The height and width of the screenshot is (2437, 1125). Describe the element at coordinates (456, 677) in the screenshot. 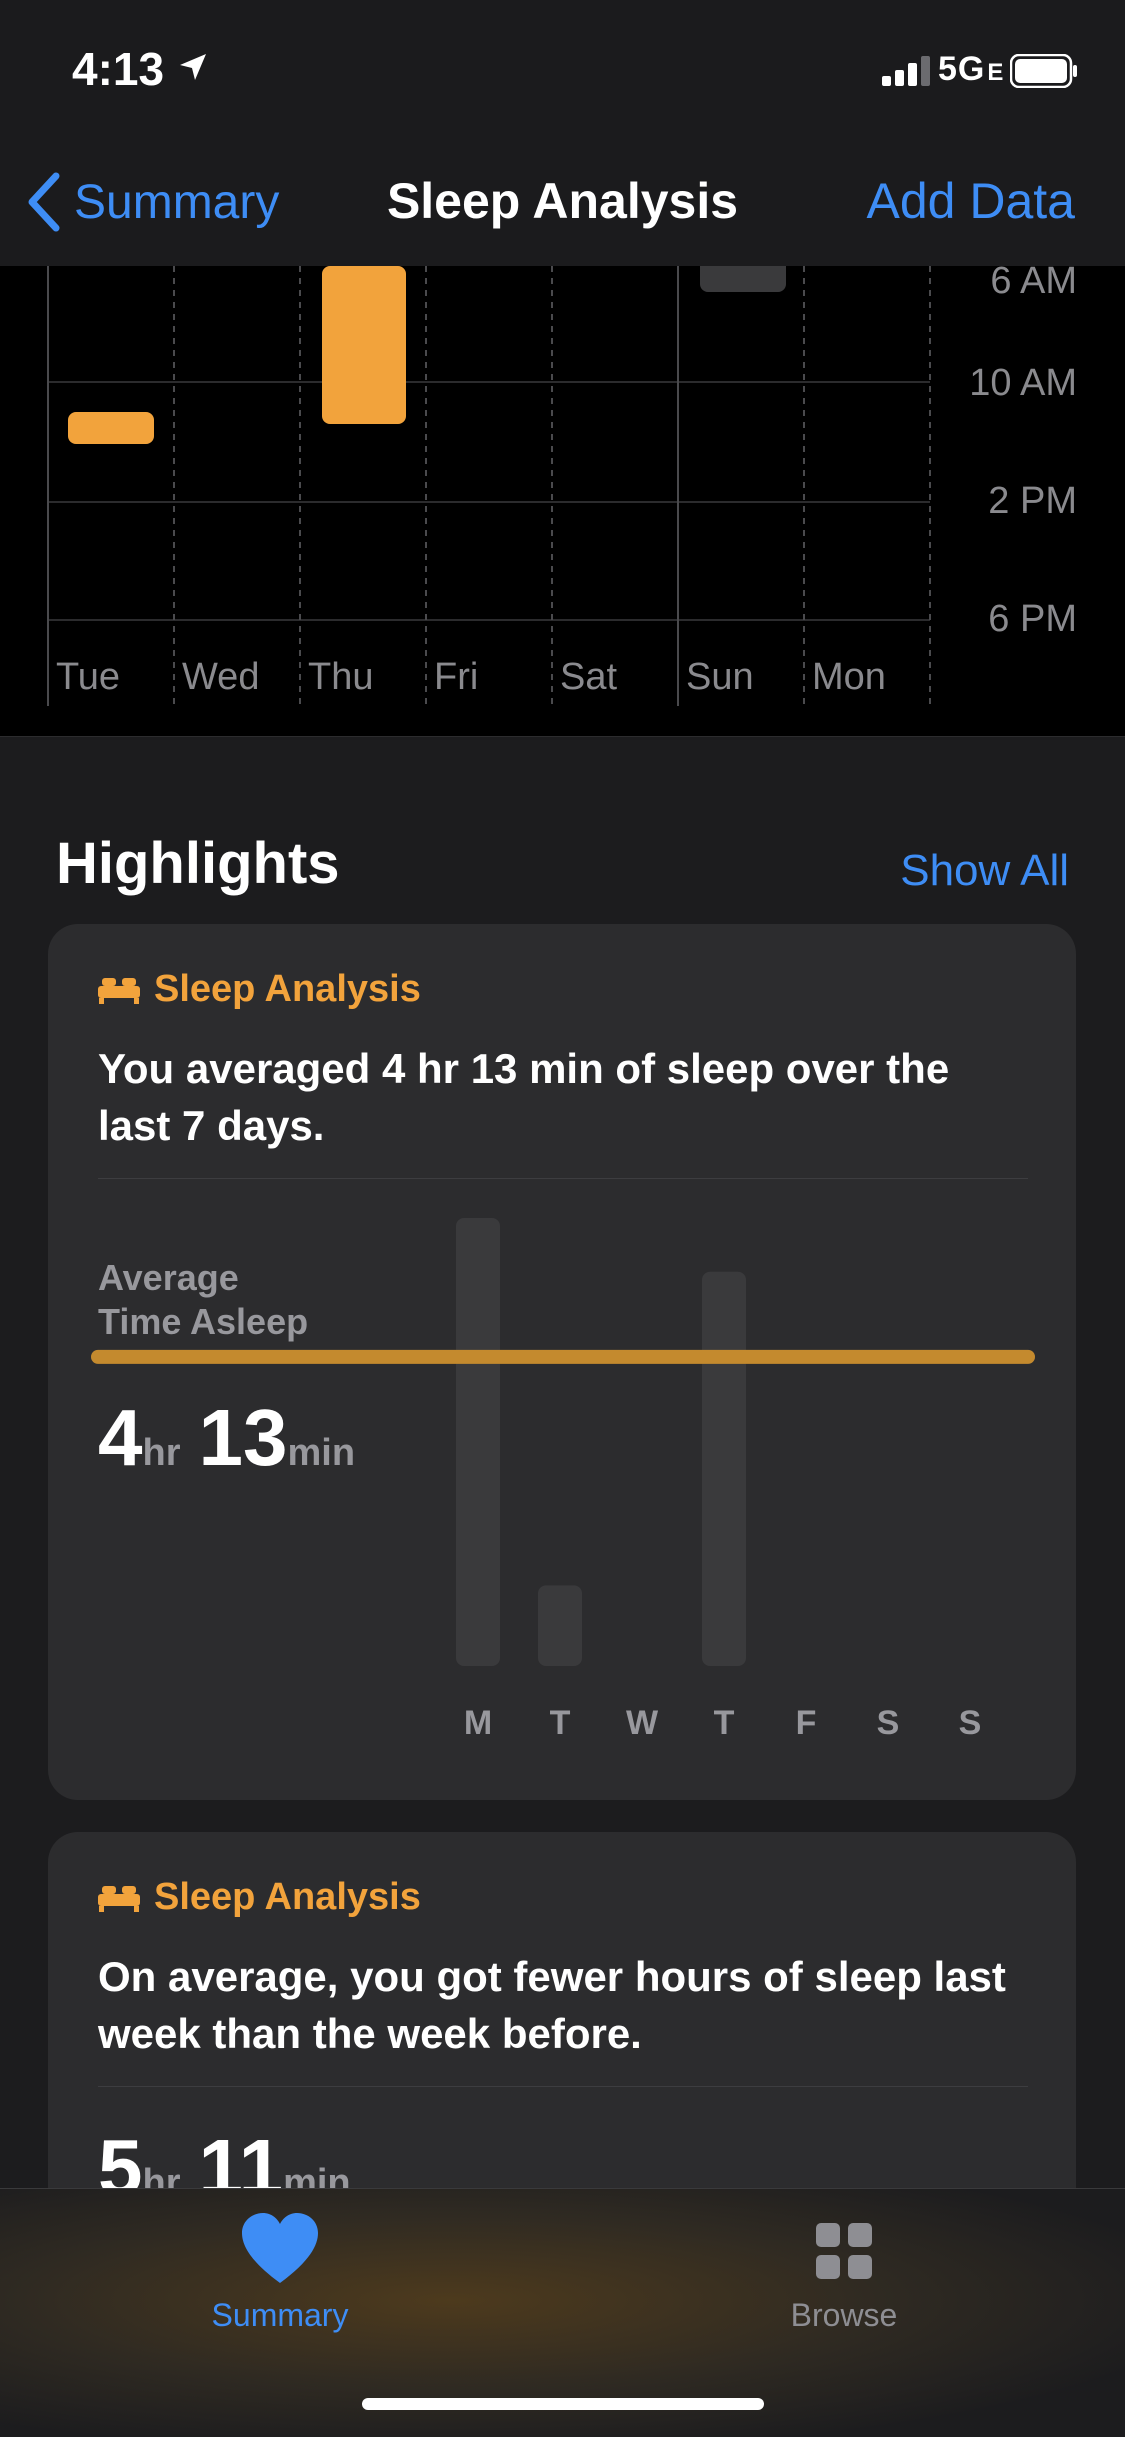

I see `x-day-label: Fri` at that location.